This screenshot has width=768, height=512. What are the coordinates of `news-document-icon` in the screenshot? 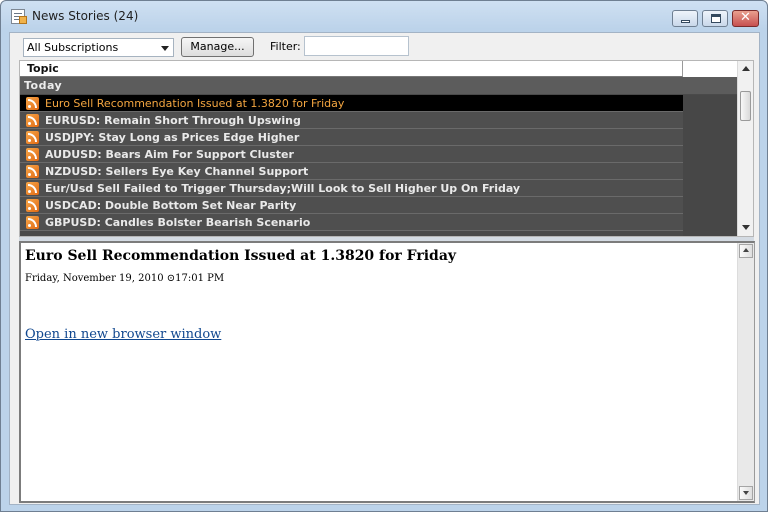 It's located at (19, 16).